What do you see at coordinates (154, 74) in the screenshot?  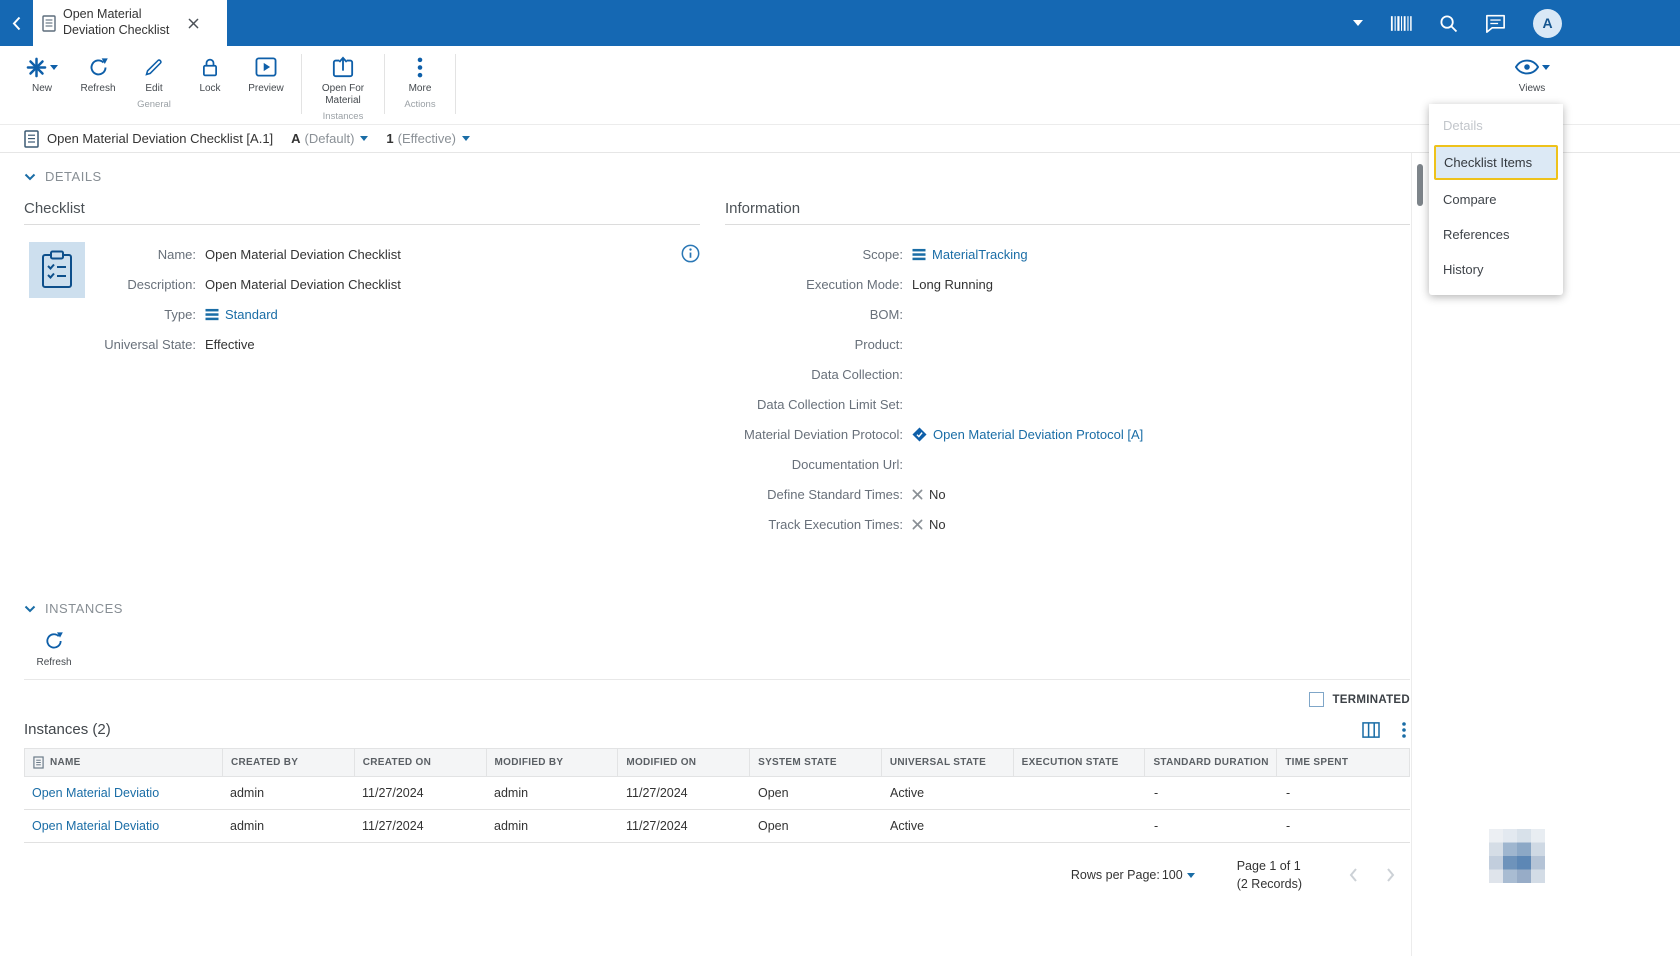 I see `edit-button: Edit` at bounding box center [154, 74].